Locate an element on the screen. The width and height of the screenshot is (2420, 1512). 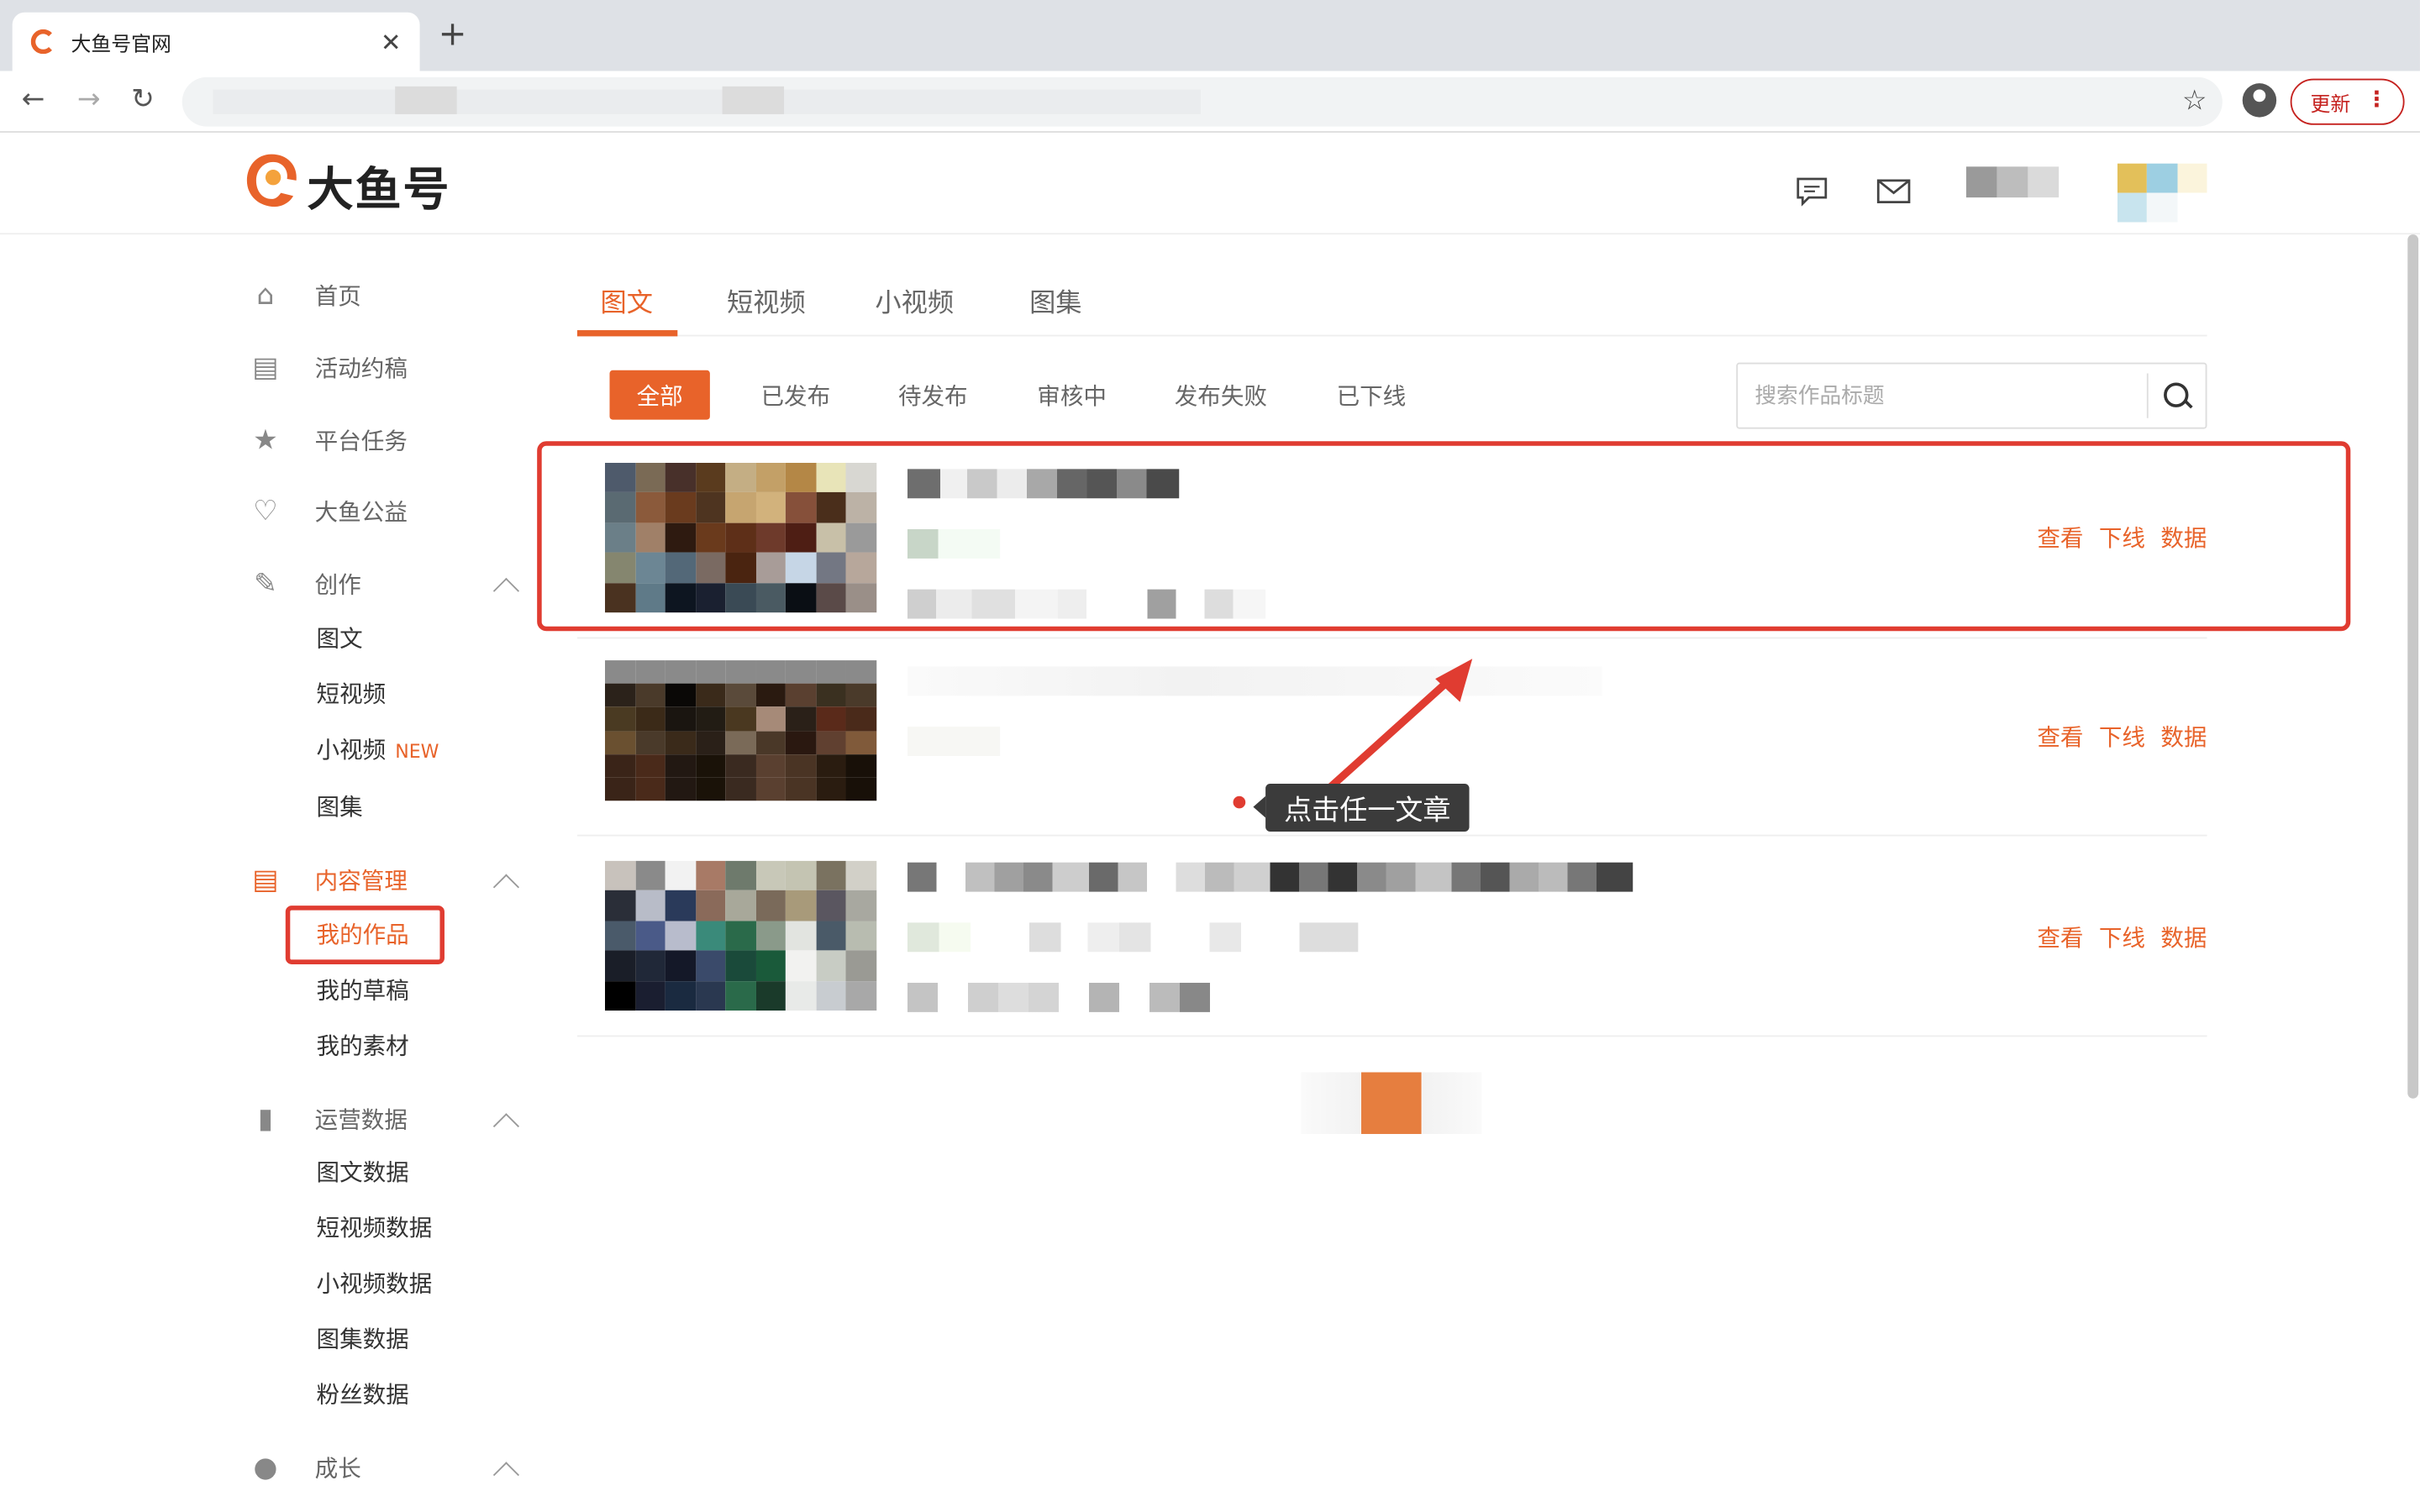
annotation-tooltip: 点击任一文章 is located at coordinates (1361, 808).